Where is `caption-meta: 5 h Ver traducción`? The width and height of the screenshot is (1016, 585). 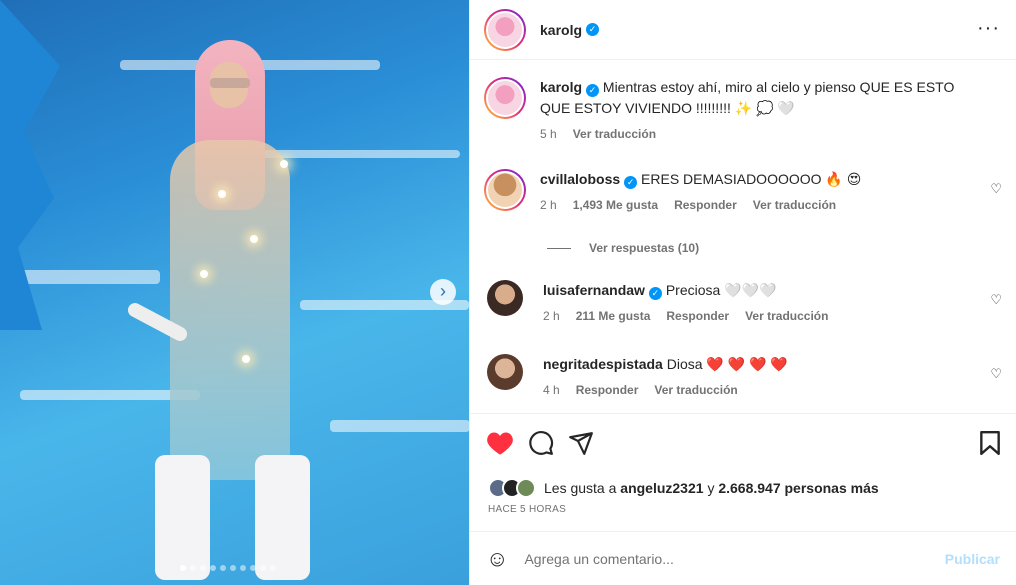 caption-meta: 5 h Ver traducción is located at coordinates (755, 134).